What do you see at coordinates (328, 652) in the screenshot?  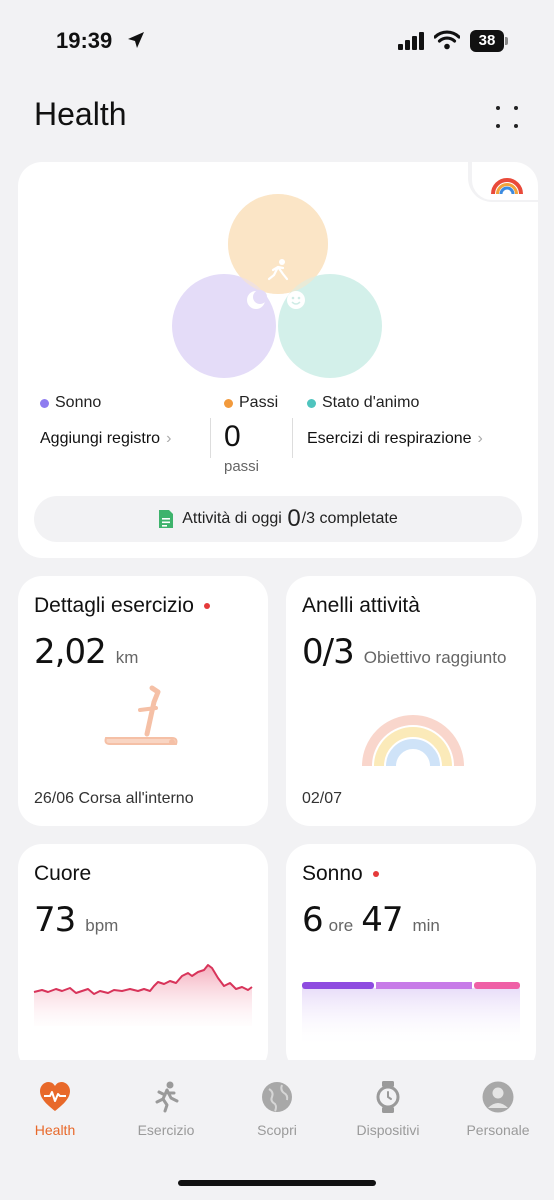 I see `rings-value: 0/3` at bounding box center [328, 652].